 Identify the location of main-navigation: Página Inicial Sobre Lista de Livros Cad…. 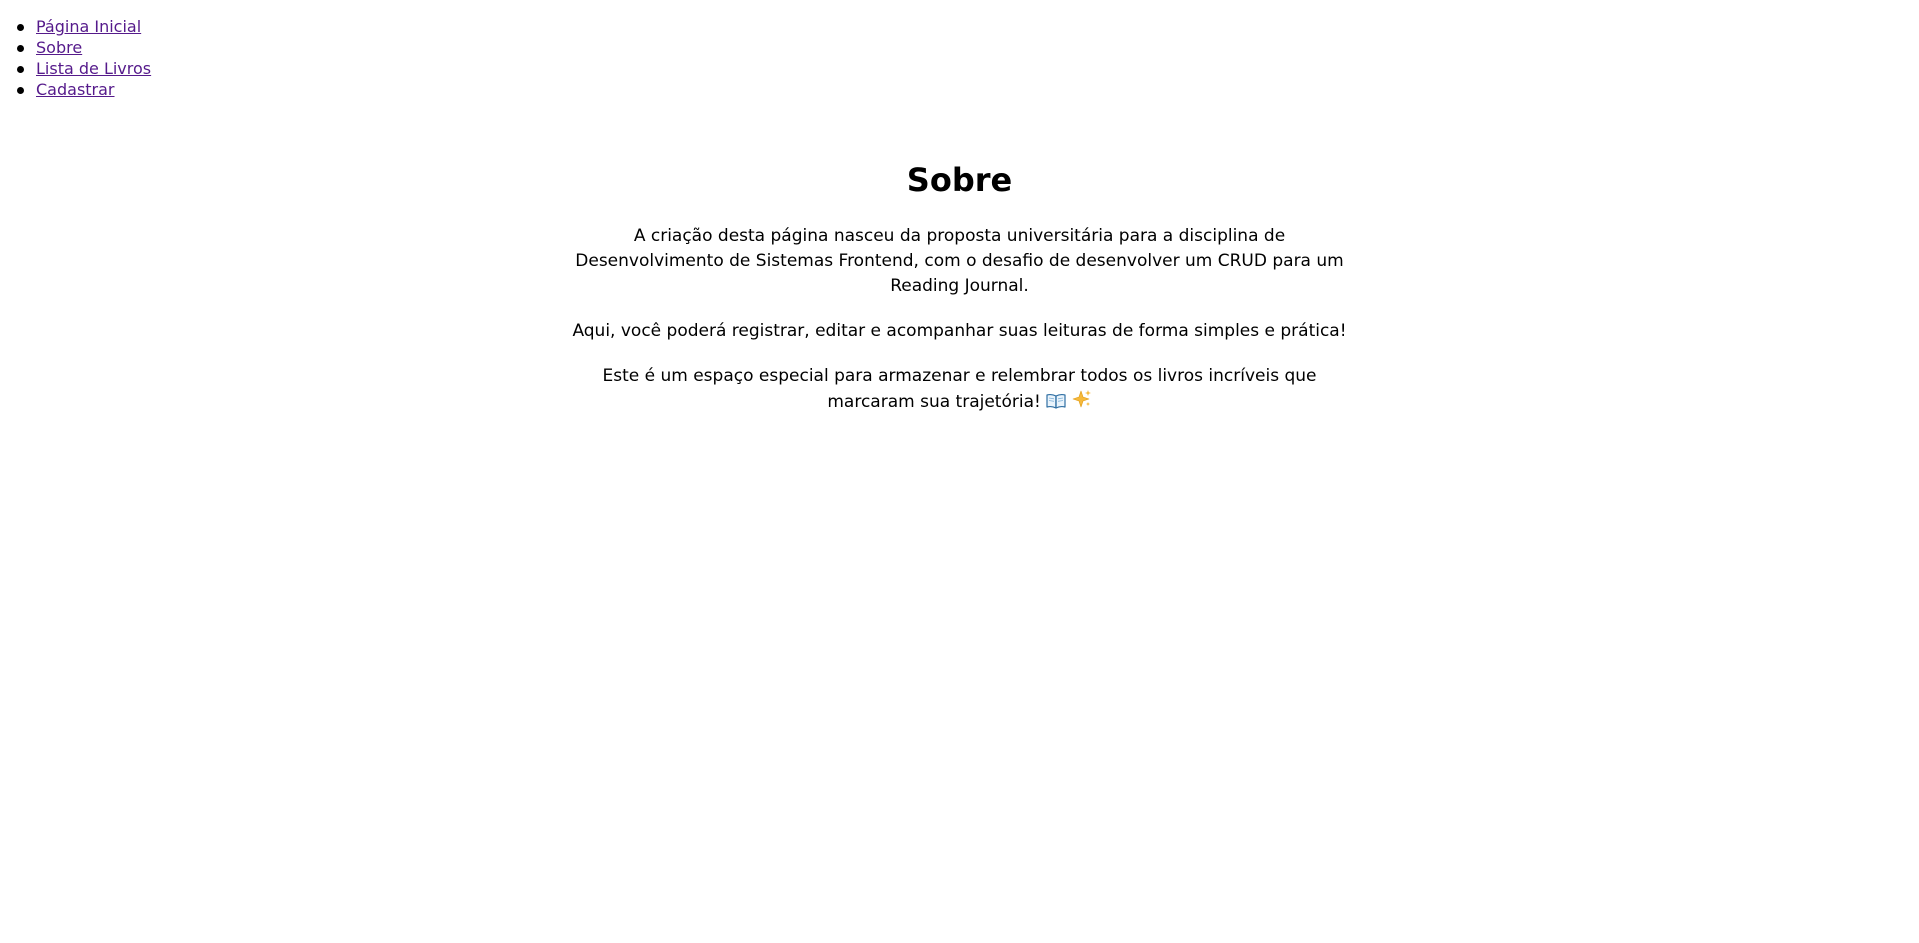
(75, 50).